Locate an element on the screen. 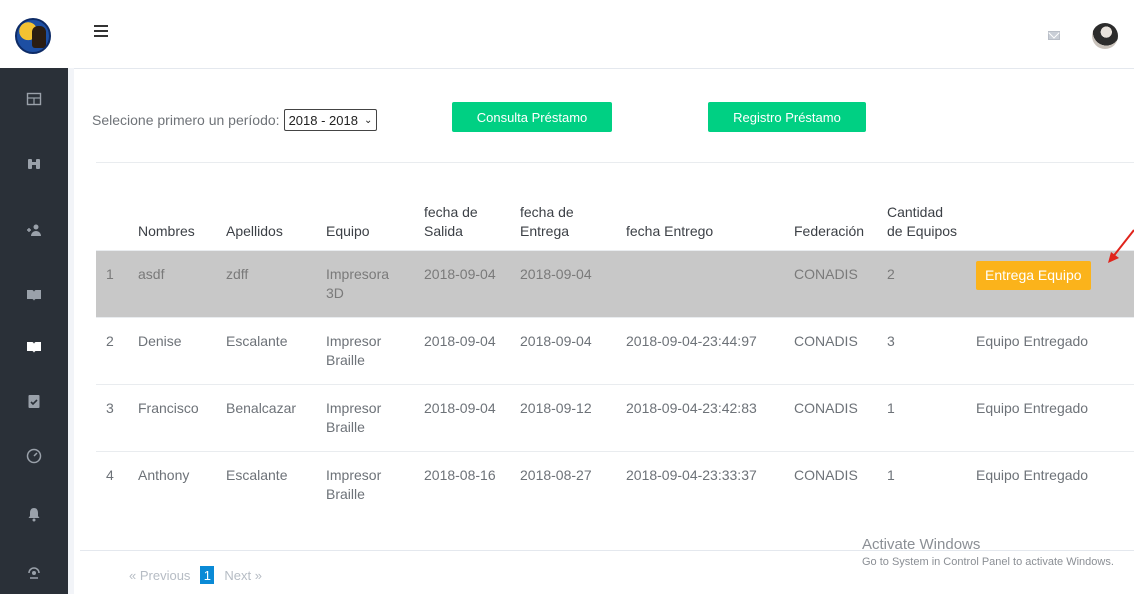 This screenshot has height=594, width=1134. user-avatar is located at coordinates (1105, 36).